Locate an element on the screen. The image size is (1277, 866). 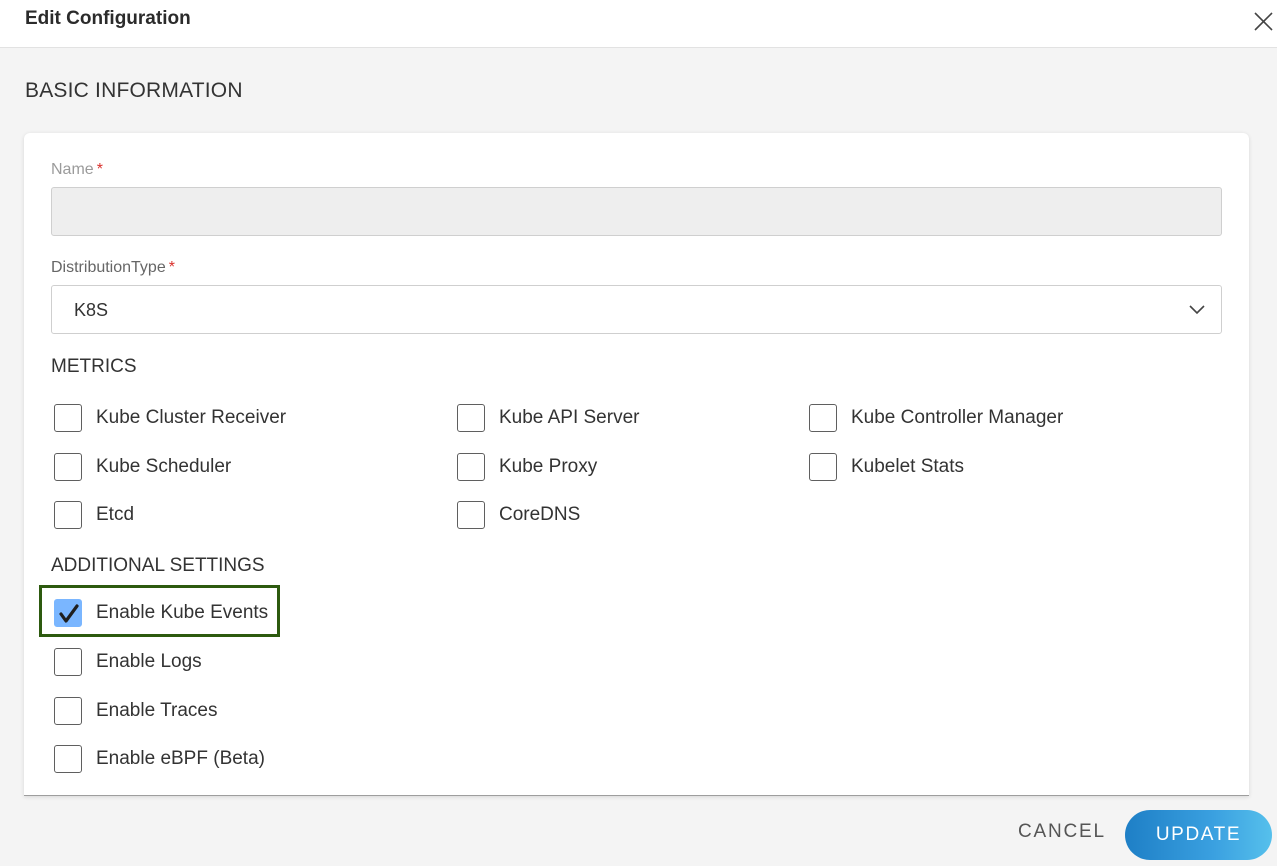
checkbox-label: Enable Logs is located at coordinates (149, 661).